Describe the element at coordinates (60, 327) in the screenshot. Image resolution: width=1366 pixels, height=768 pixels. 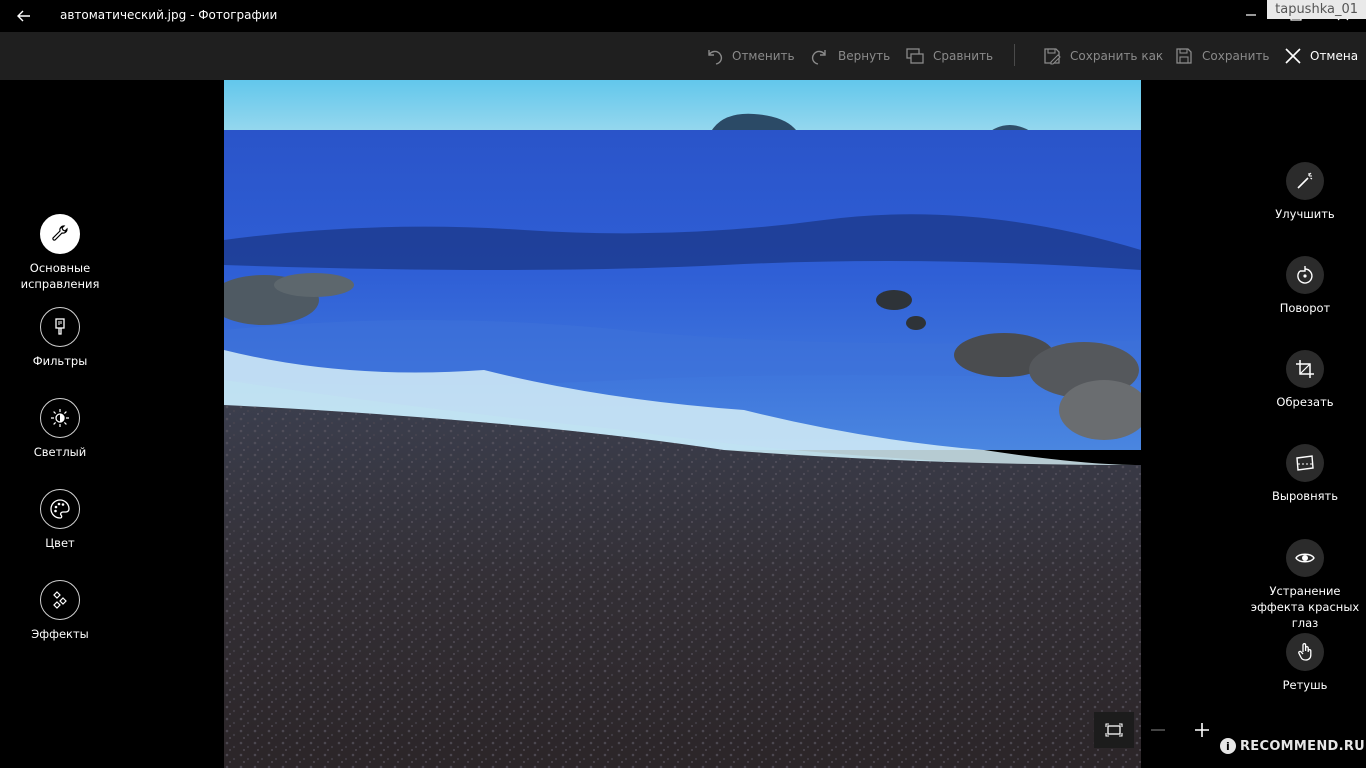
I see `brush-icon` at that location.